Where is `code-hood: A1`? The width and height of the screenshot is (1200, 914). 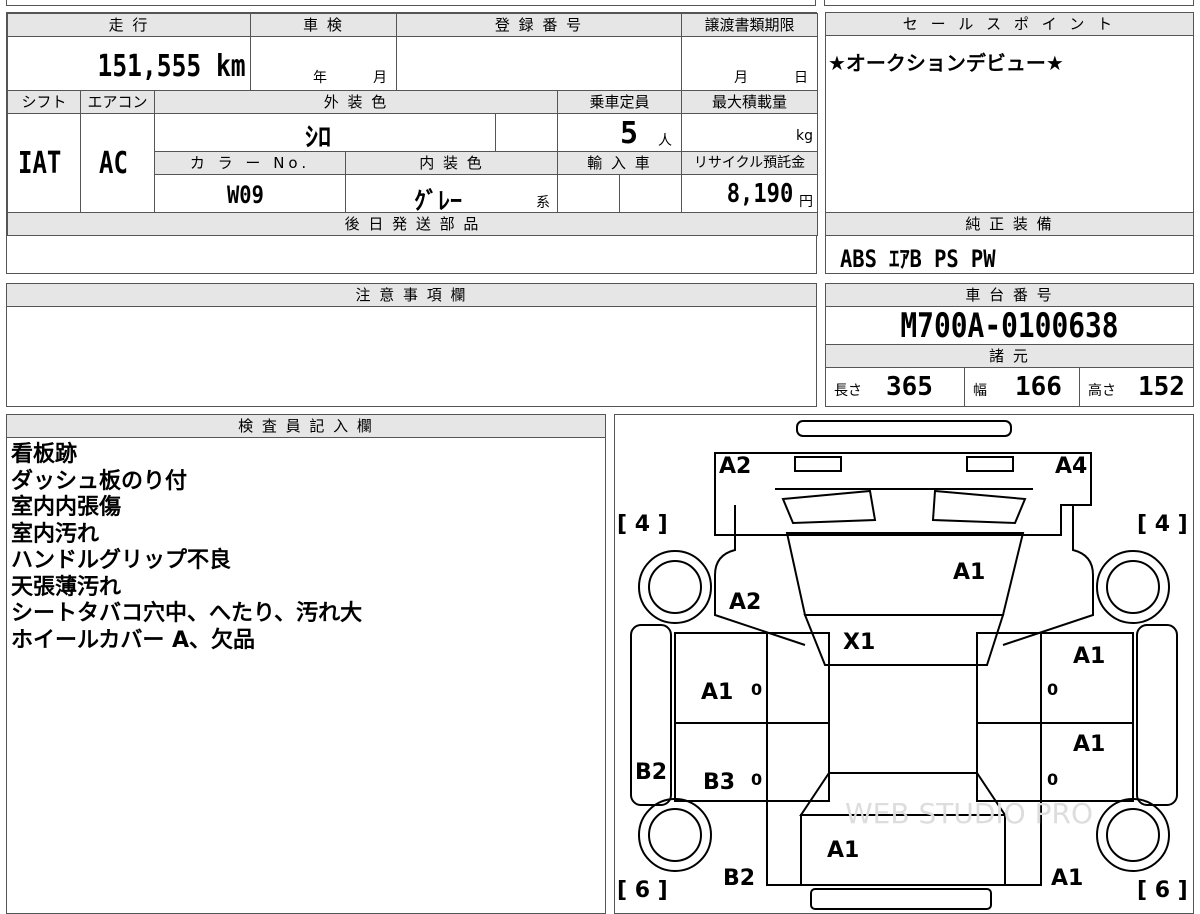 code-hood: A1 is located at coordinates (969, 572).